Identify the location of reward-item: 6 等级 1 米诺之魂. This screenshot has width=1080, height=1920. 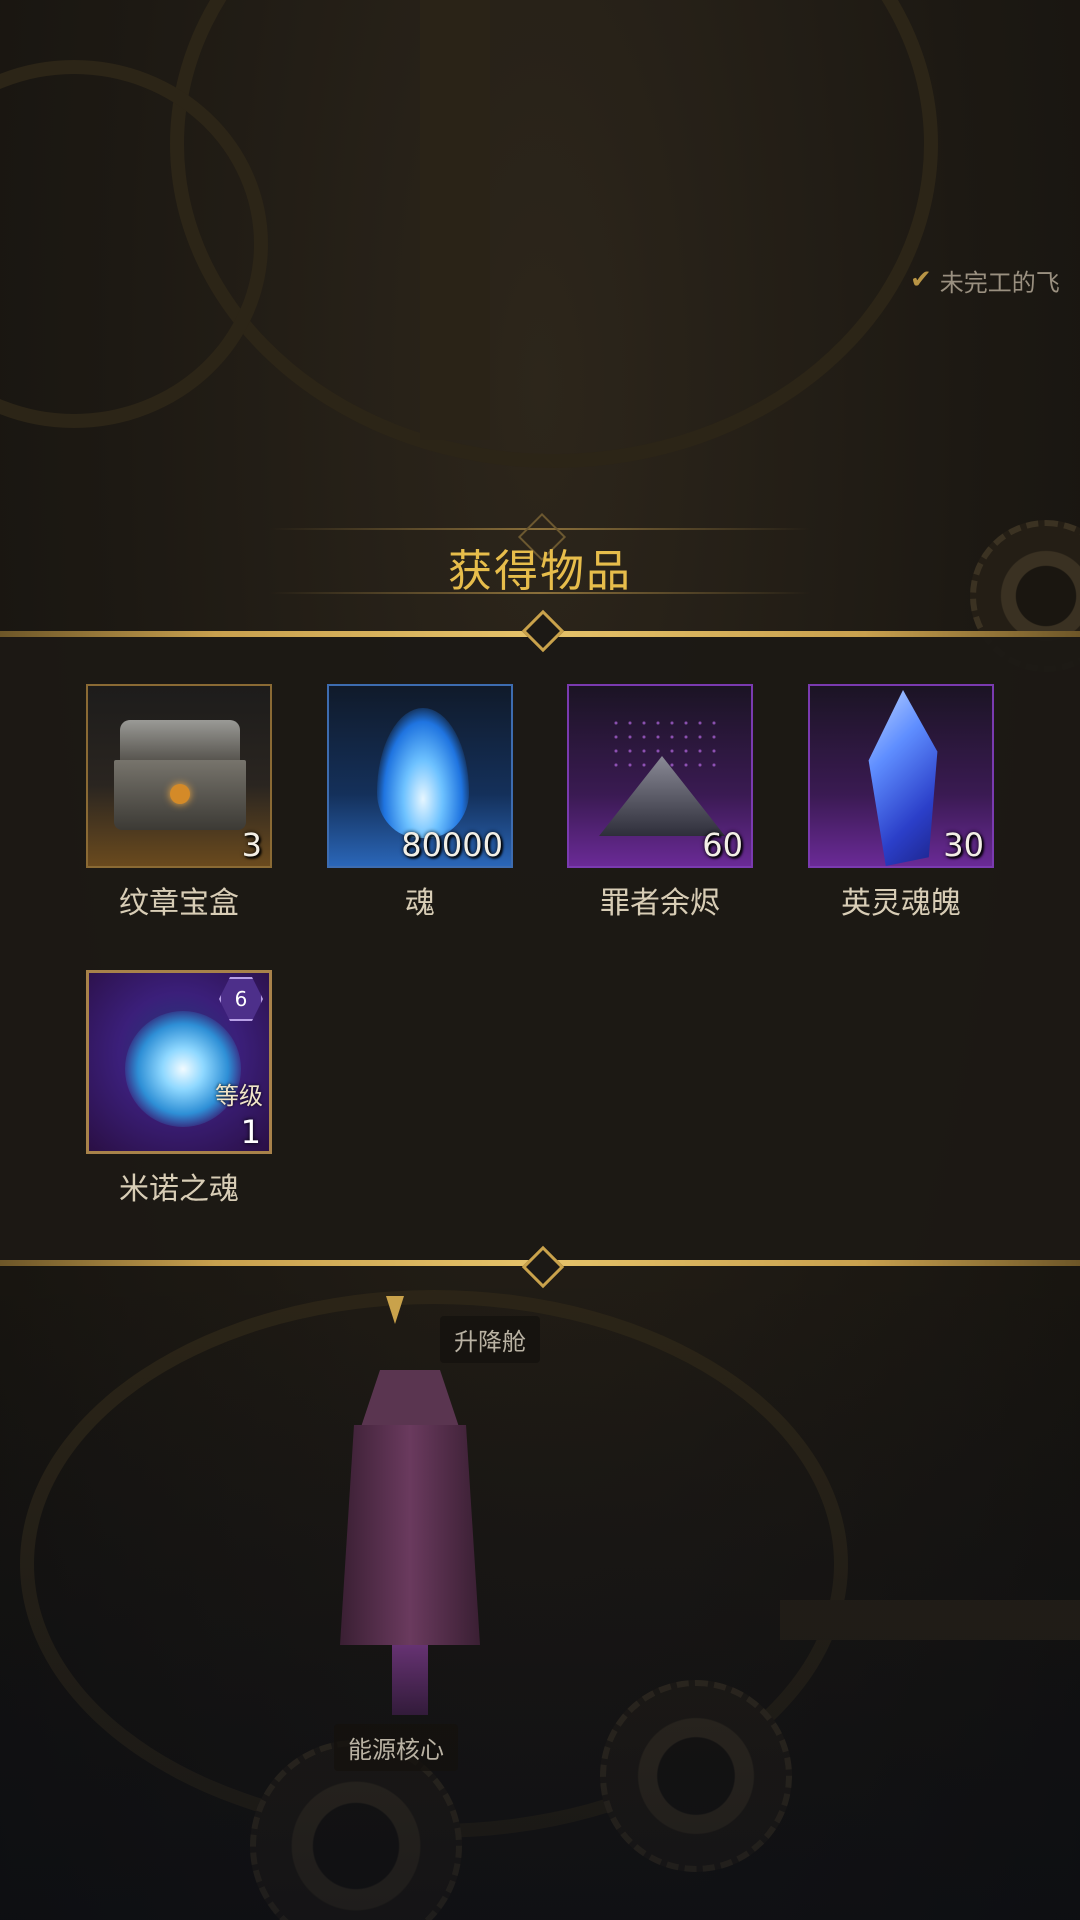
(179, 1089).